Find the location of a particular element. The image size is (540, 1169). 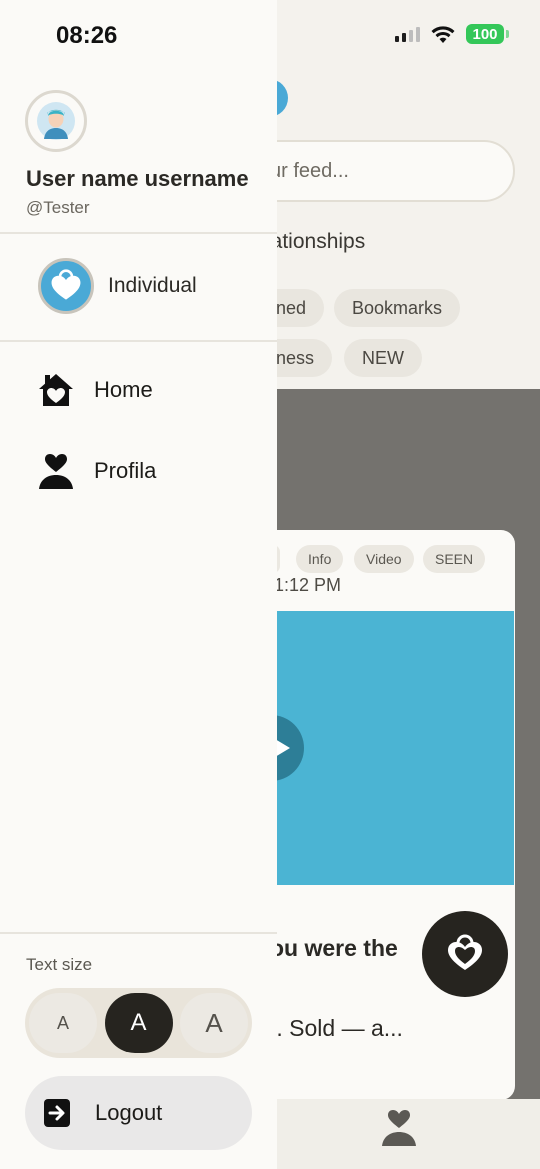

text-size-label: Text size is located at coordinates (59, 964).